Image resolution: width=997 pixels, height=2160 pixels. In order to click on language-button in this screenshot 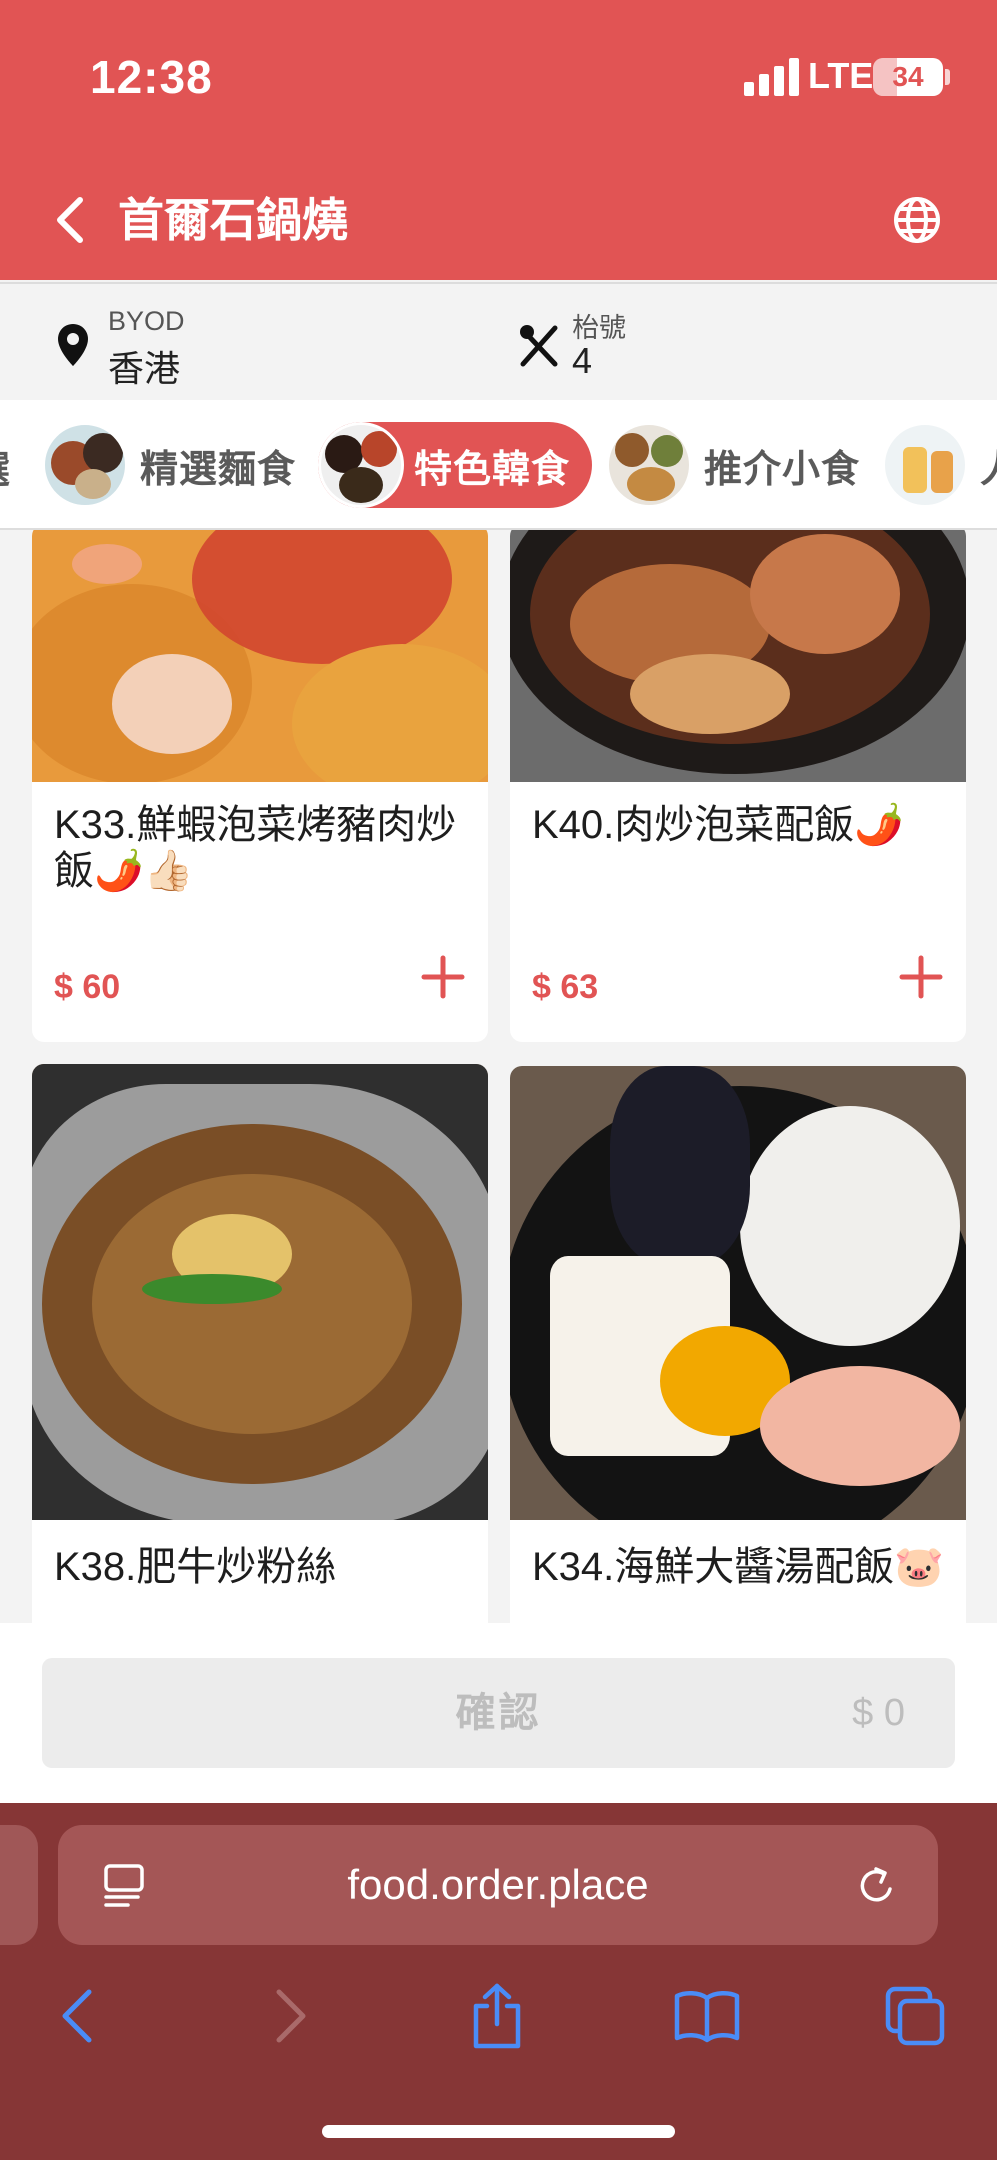, I will do `click(917, 220)`.